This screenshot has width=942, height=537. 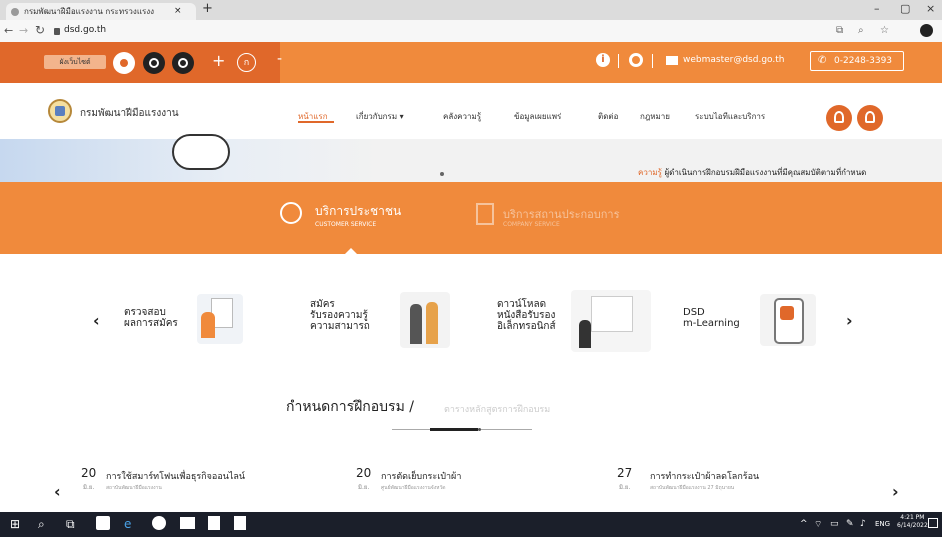 What do you see at coordinates (849, 320) in the screenshot?
I see `carousel-next-button: ›` at bounding box center [849, 320].